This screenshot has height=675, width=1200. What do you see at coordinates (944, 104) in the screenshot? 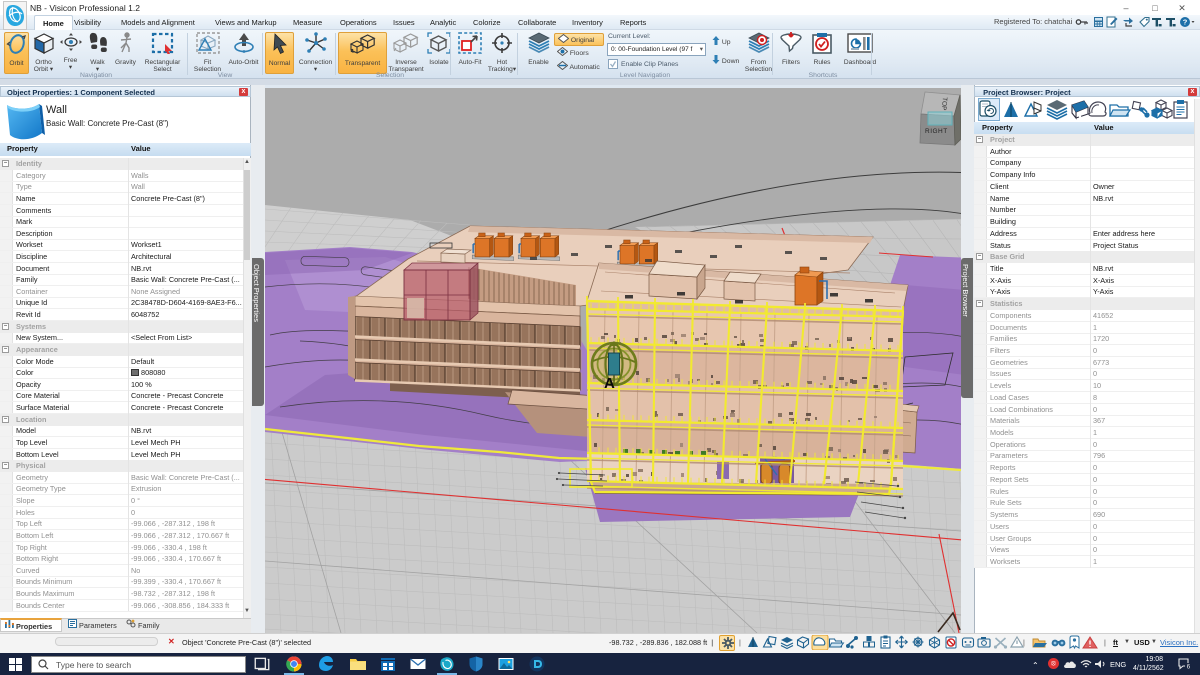
I see `svg-text: TOP` at bounding box center [944, 104].